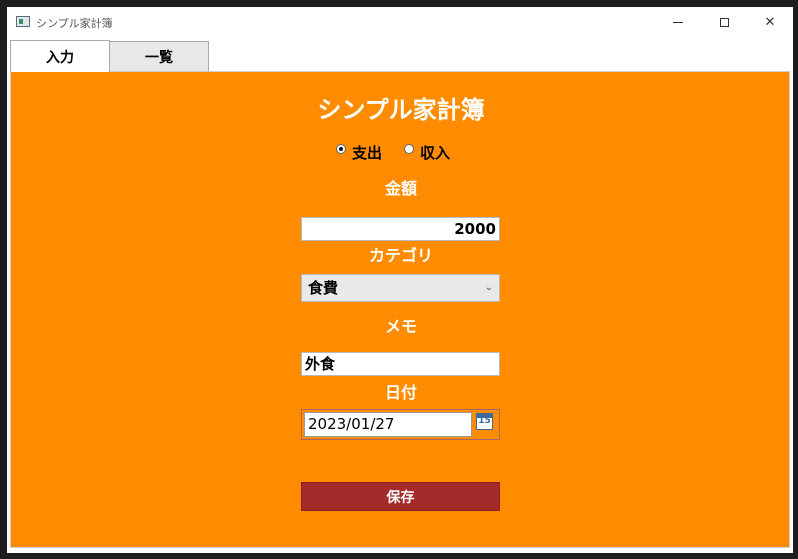  What do you see at coordinates (23, 21) in the screenshot?
I see `app-icon` at bounding box center [23, 21].